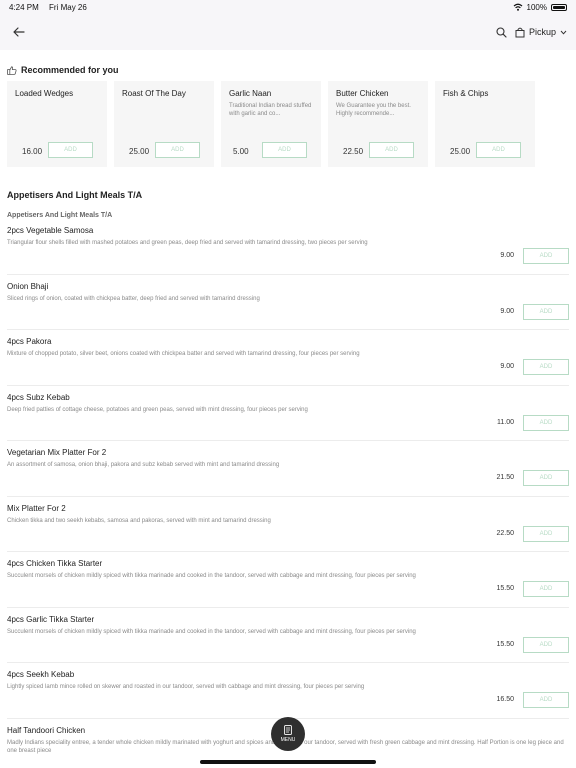  What do you see at coordinates (50, 230) in the screenshot?
I see `menu-item-name: 2pcs Vegetable Samosa` at bounding box center [50, 230].